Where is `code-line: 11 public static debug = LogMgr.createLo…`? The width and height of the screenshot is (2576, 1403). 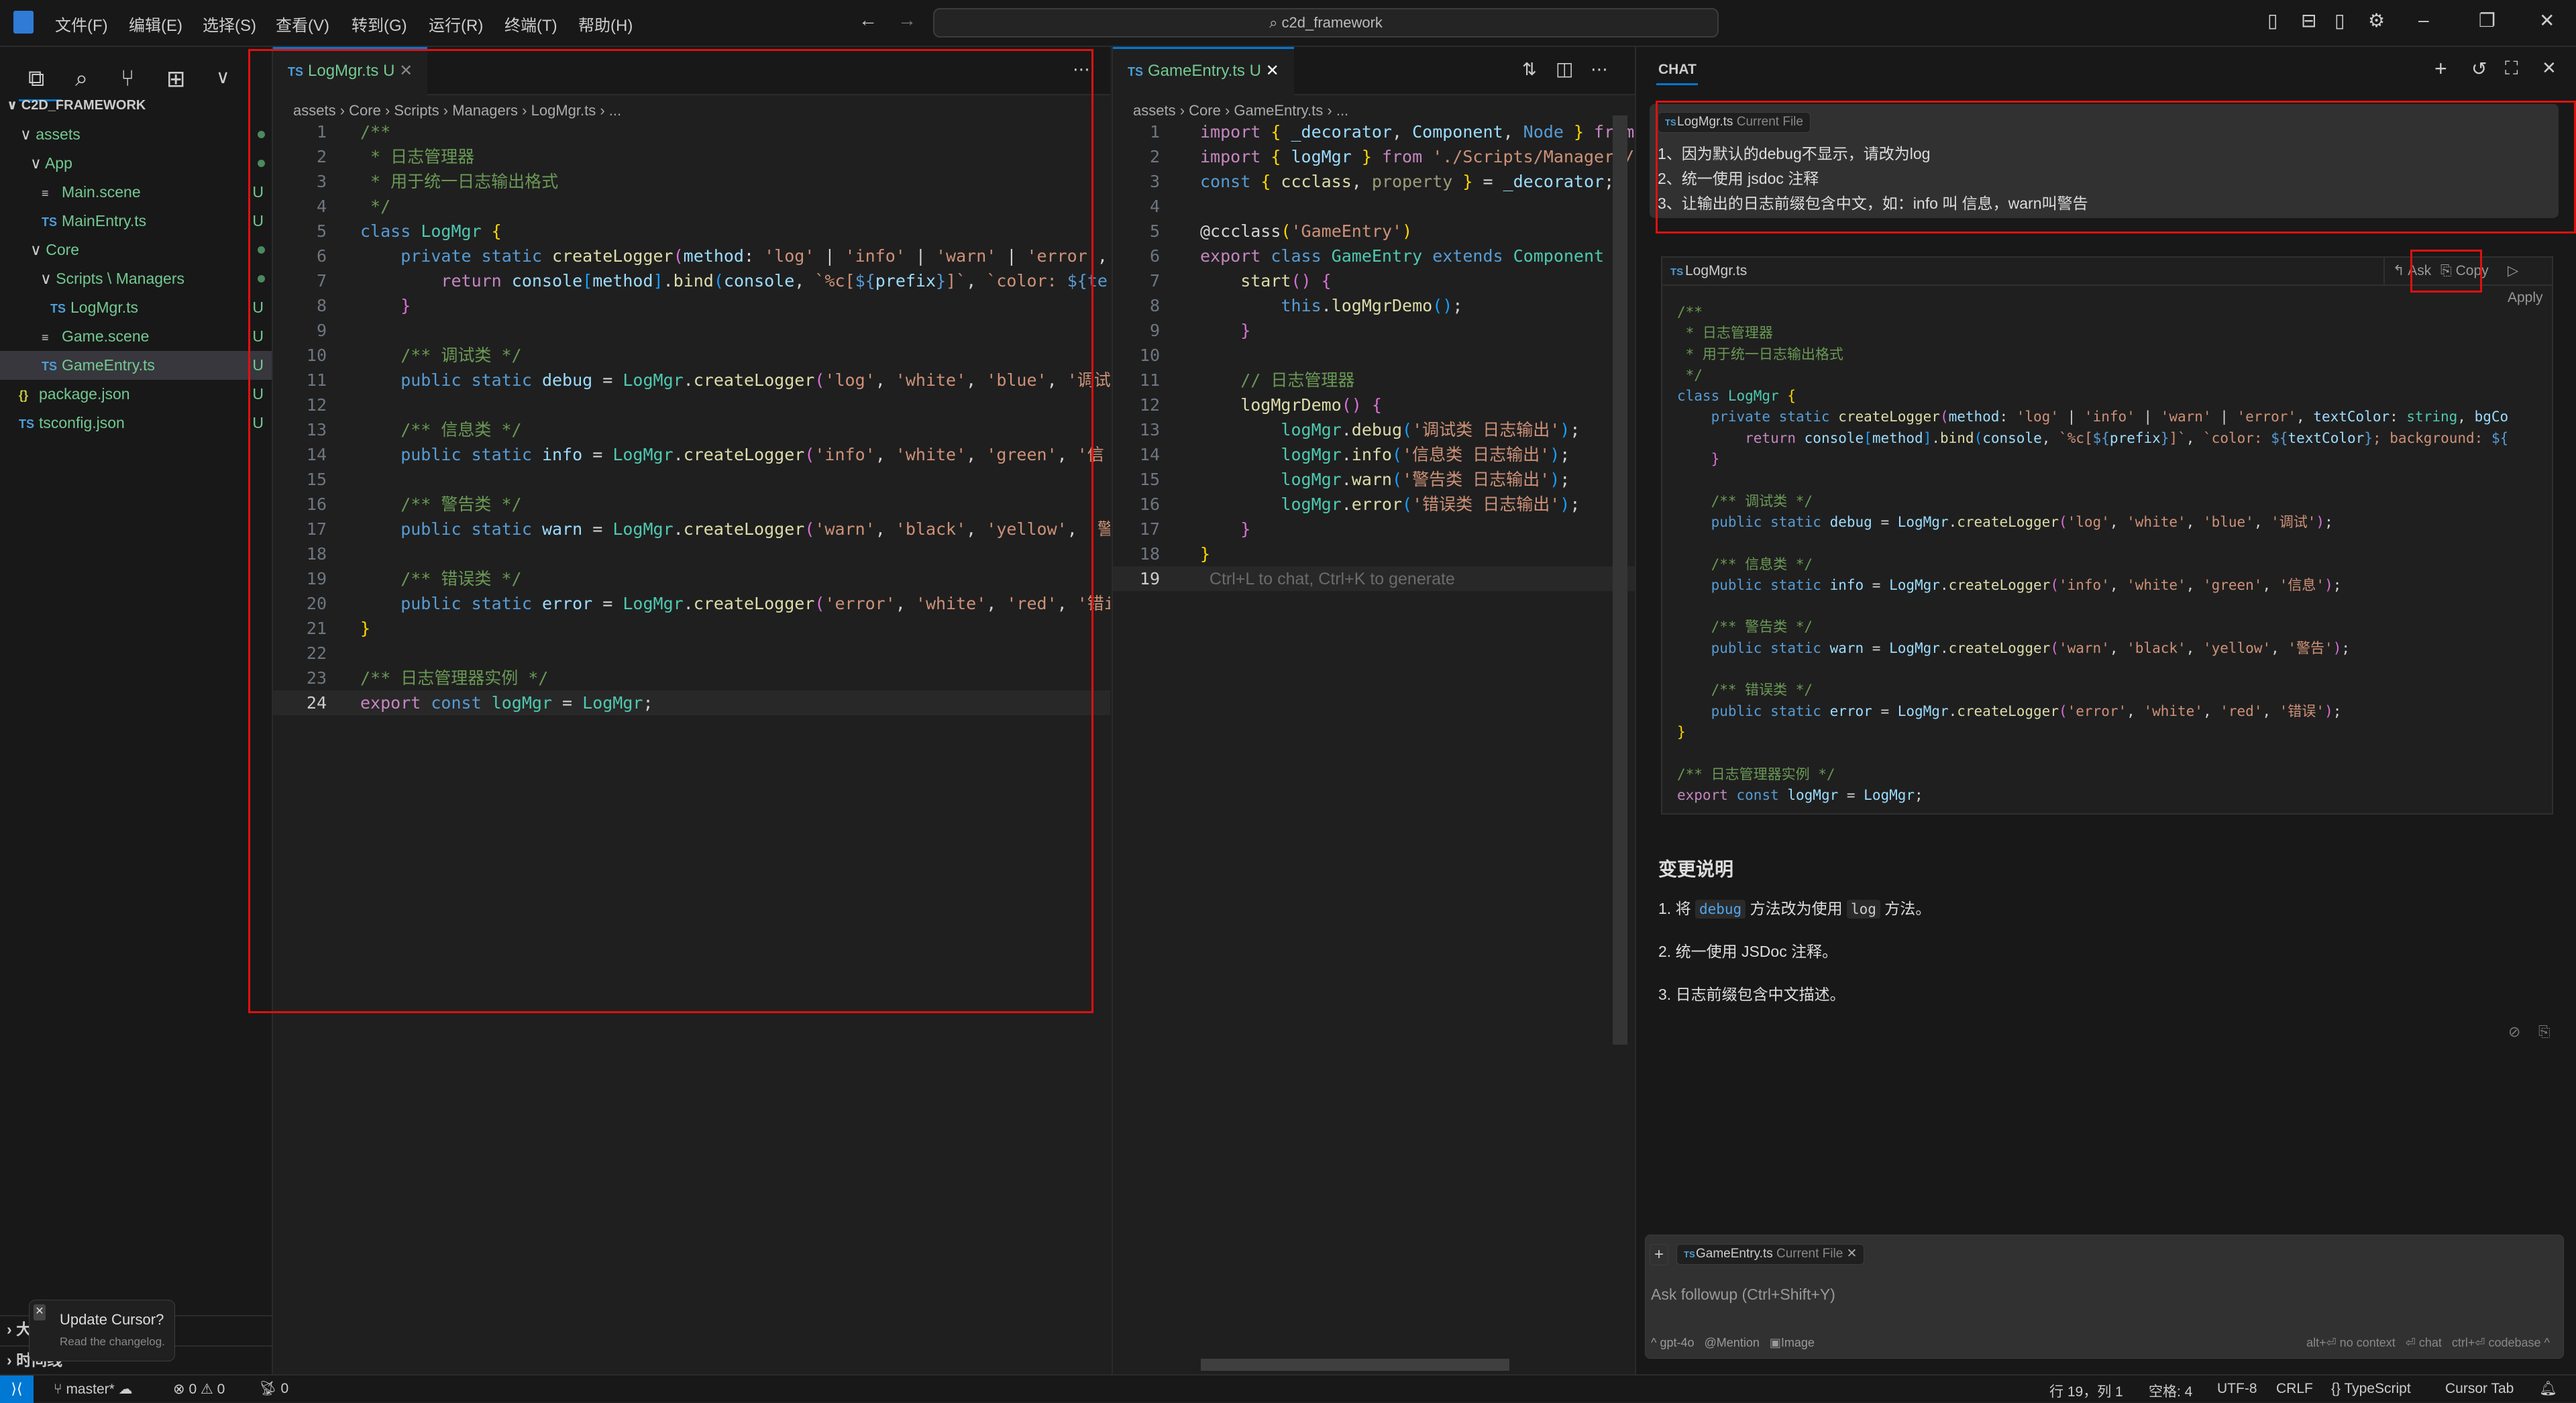
code-line: 11 public static debug = LogMgr.createLo… is located at coordinates (691, 381).